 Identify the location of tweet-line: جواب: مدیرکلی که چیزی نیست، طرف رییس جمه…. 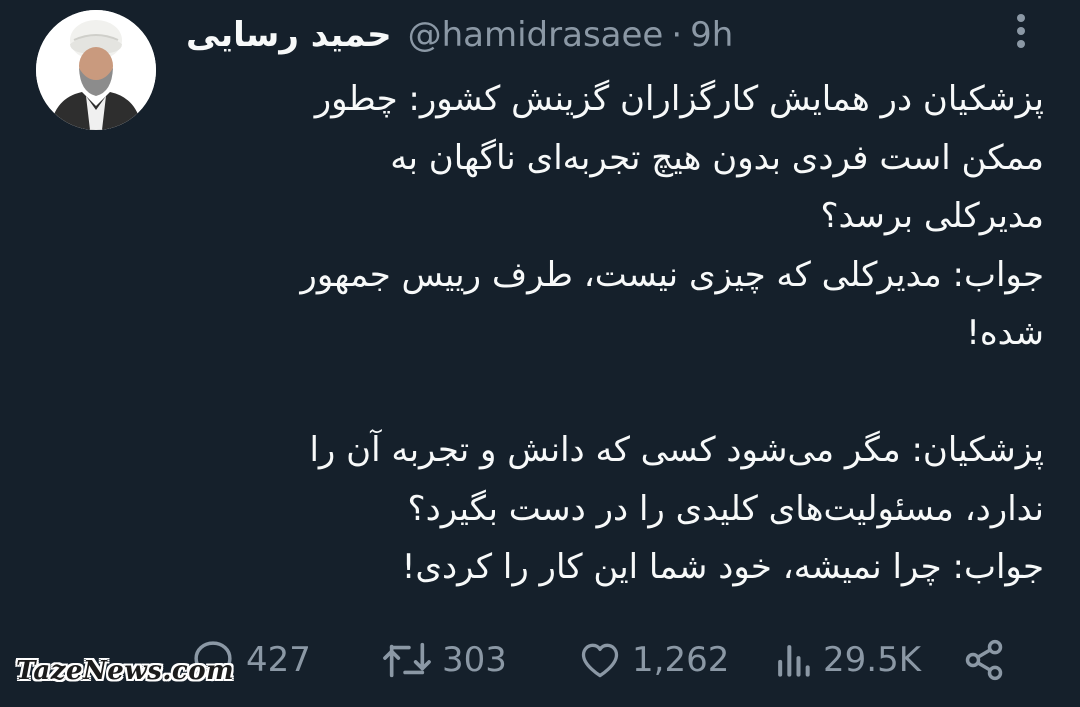
(672, 274).